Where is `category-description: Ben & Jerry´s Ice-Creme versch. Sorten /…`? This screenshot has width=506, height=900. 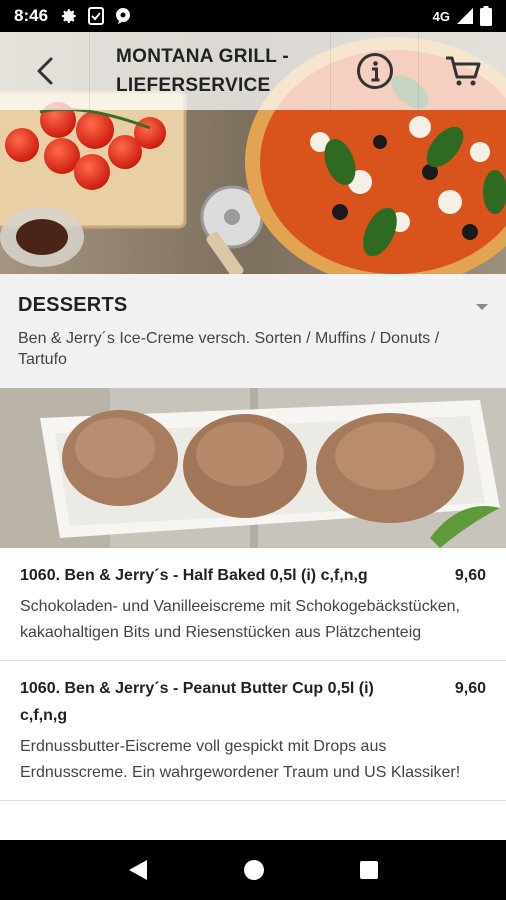
category-description: Ben & Jerry´s Ice-Creme versch. Sorten /… is located at coordinates (229, 349).